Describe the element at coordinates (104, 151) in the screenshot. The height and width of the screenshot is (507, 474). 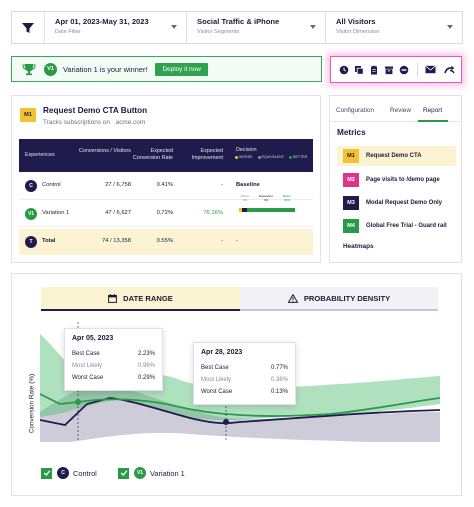
I see `header-conversions: Conversions / Visitors` at that location.